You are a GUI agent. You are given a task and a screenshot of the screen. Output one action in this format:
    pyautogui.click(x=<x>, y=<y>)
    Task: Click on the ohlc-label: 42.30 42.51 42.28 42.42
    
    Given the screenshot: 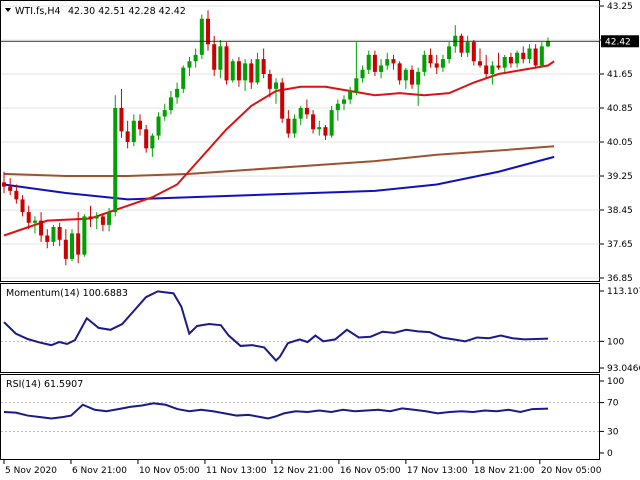 What is the action you would take?
    pyautogui.click(x=127, y=11)
    